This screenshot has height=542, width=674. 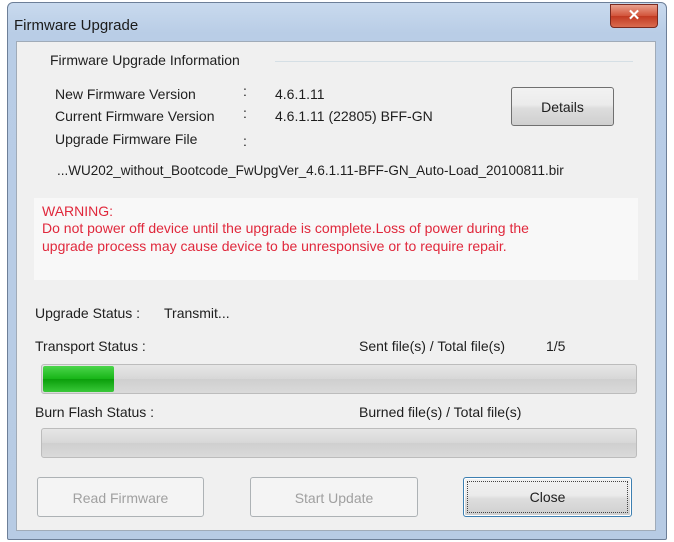 I want to click on transport-progress-bar, so click(x=339, y=379).